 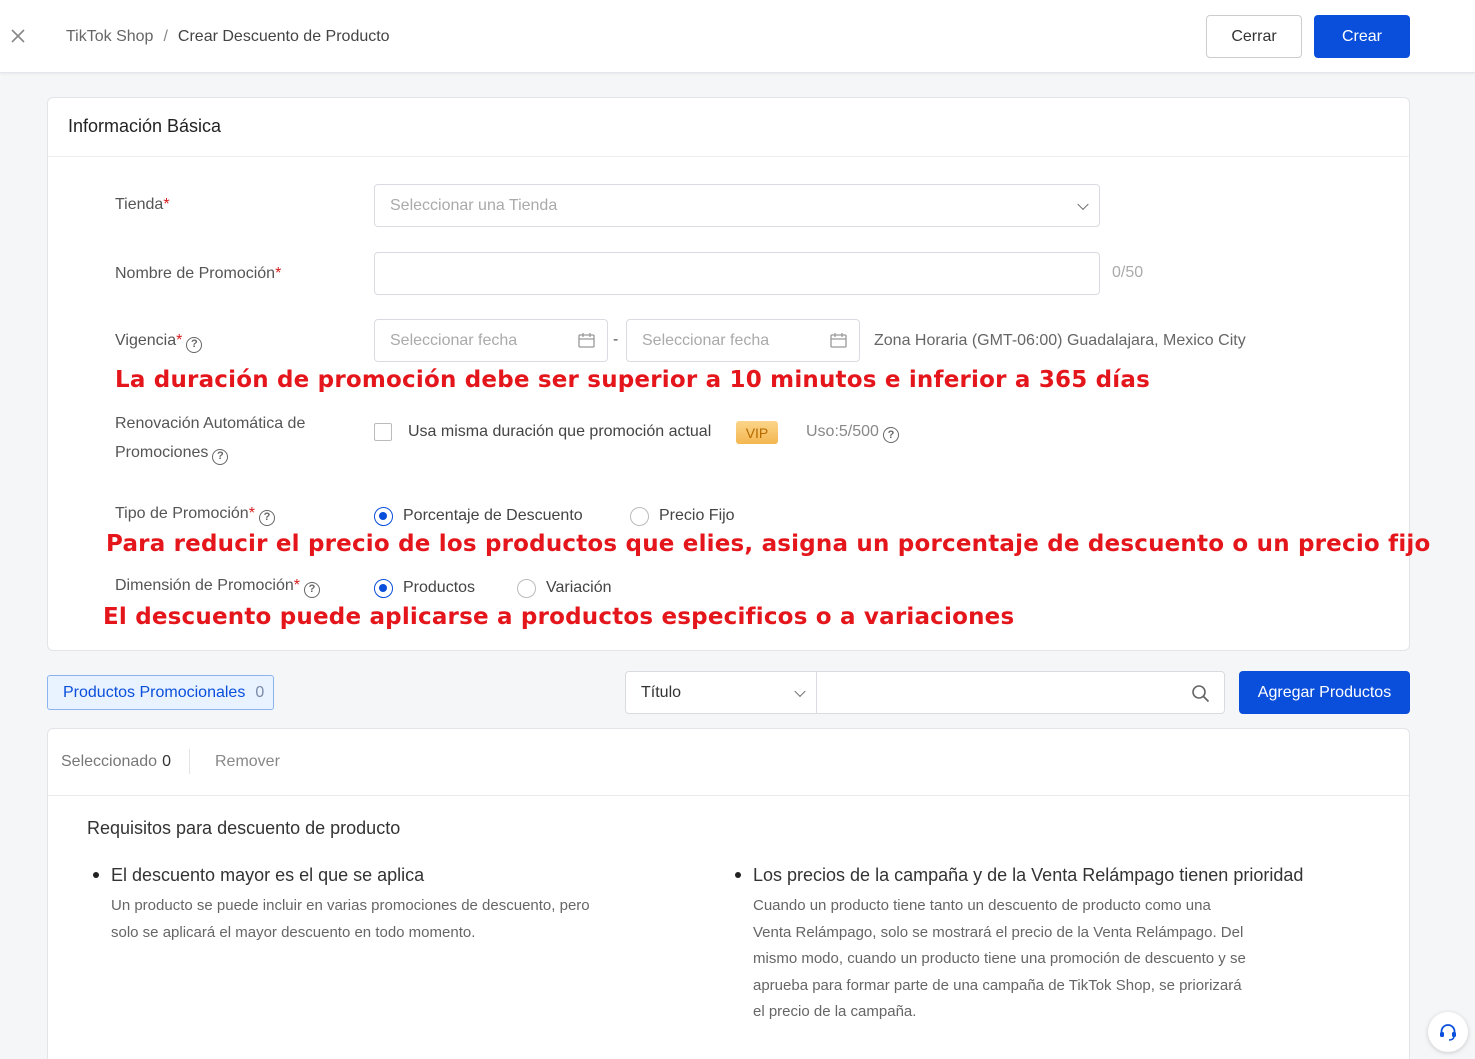 What do you see at coordinates (18, 36) in the screenshot?
I see `close-icon` at bounding box center [18, 36].